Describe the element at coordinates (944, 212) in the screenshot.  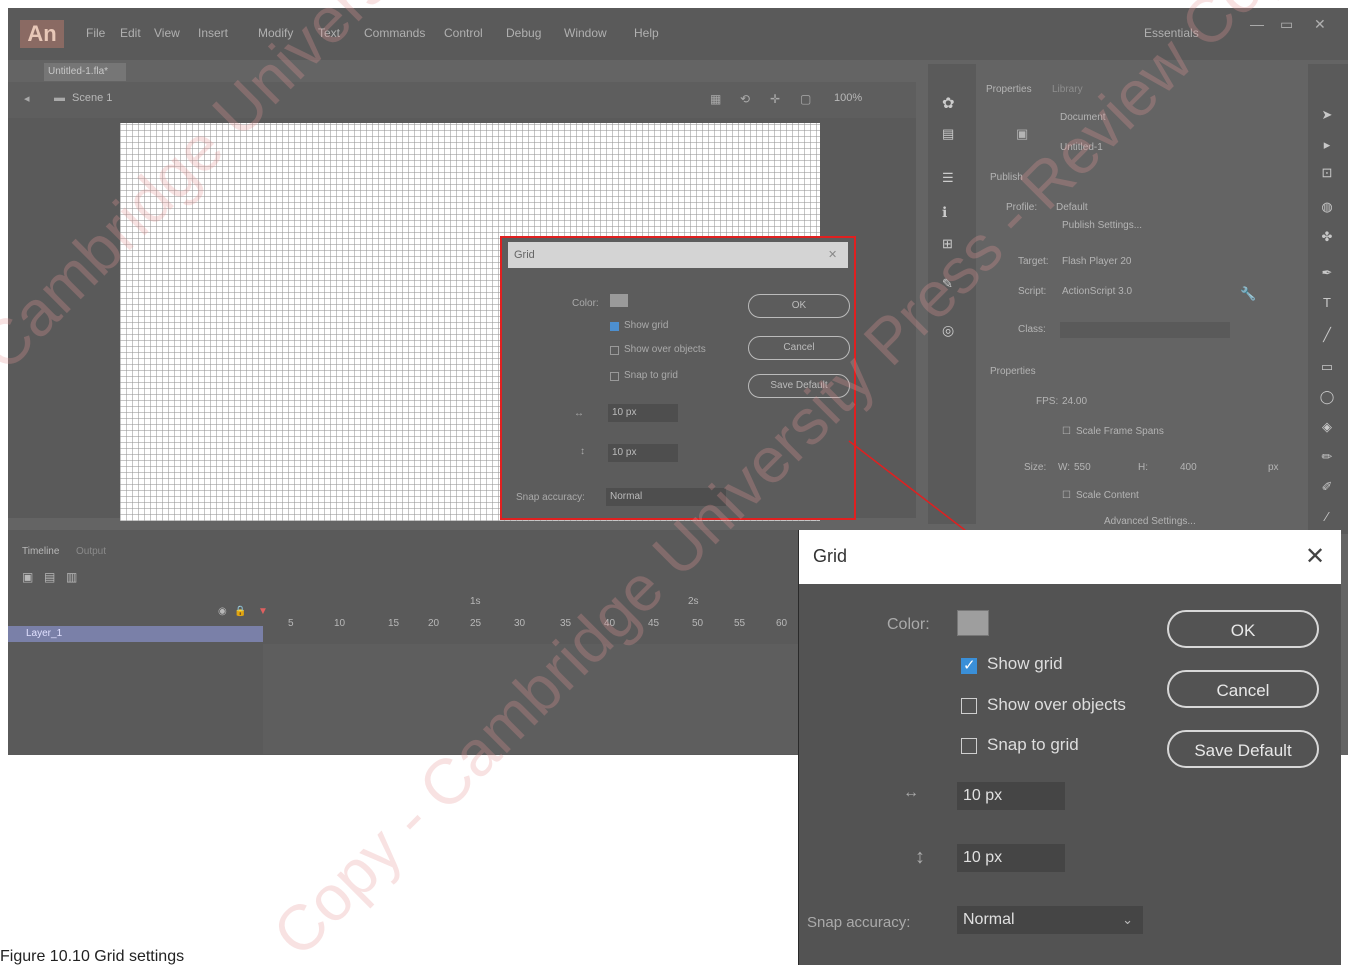
I see `info-icon: ℹ` at that location.